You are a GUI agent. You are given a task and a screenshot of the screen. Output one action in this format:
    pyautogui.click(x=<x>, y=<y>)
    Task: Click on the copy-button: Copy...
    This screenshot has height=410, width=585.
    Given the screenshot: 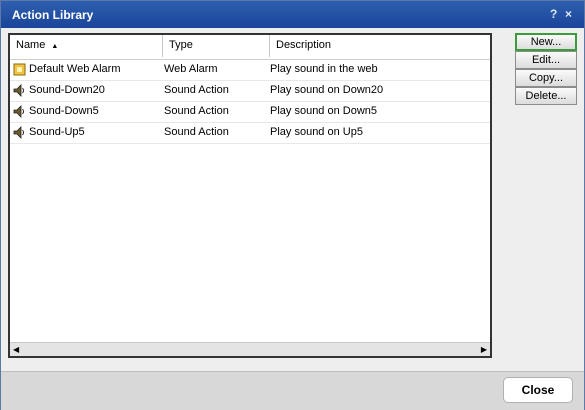 What is the action you would take?
    pyautogui.click(x=546, y=78)
    